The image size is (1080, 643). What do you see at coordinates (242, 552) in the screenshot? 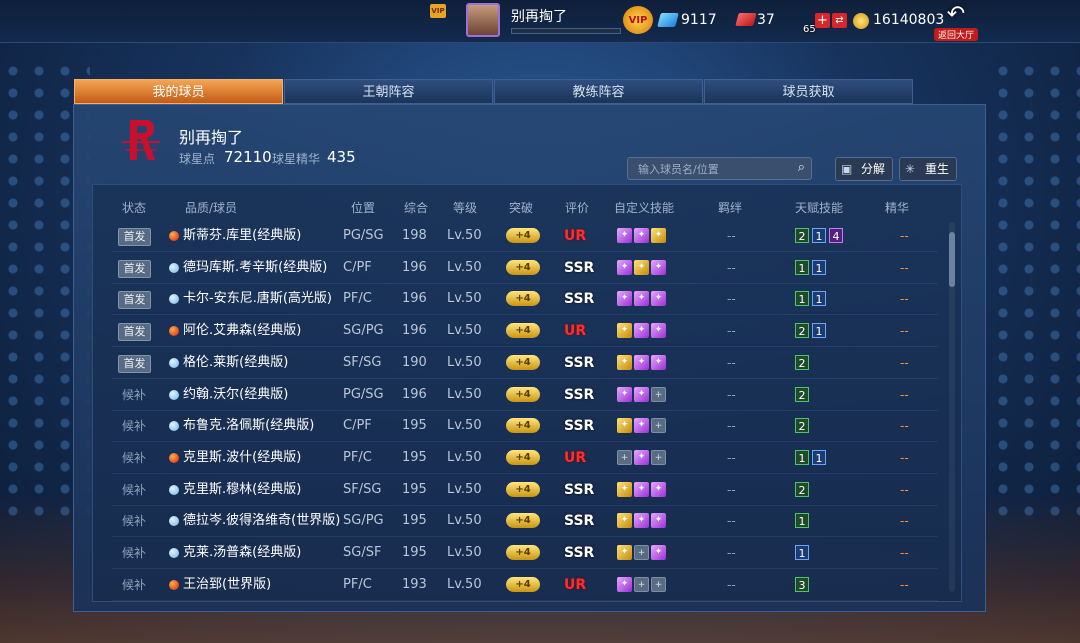
I see `player-name: 克莱.汤普森(经典版)` at bounding box center [242, 552].